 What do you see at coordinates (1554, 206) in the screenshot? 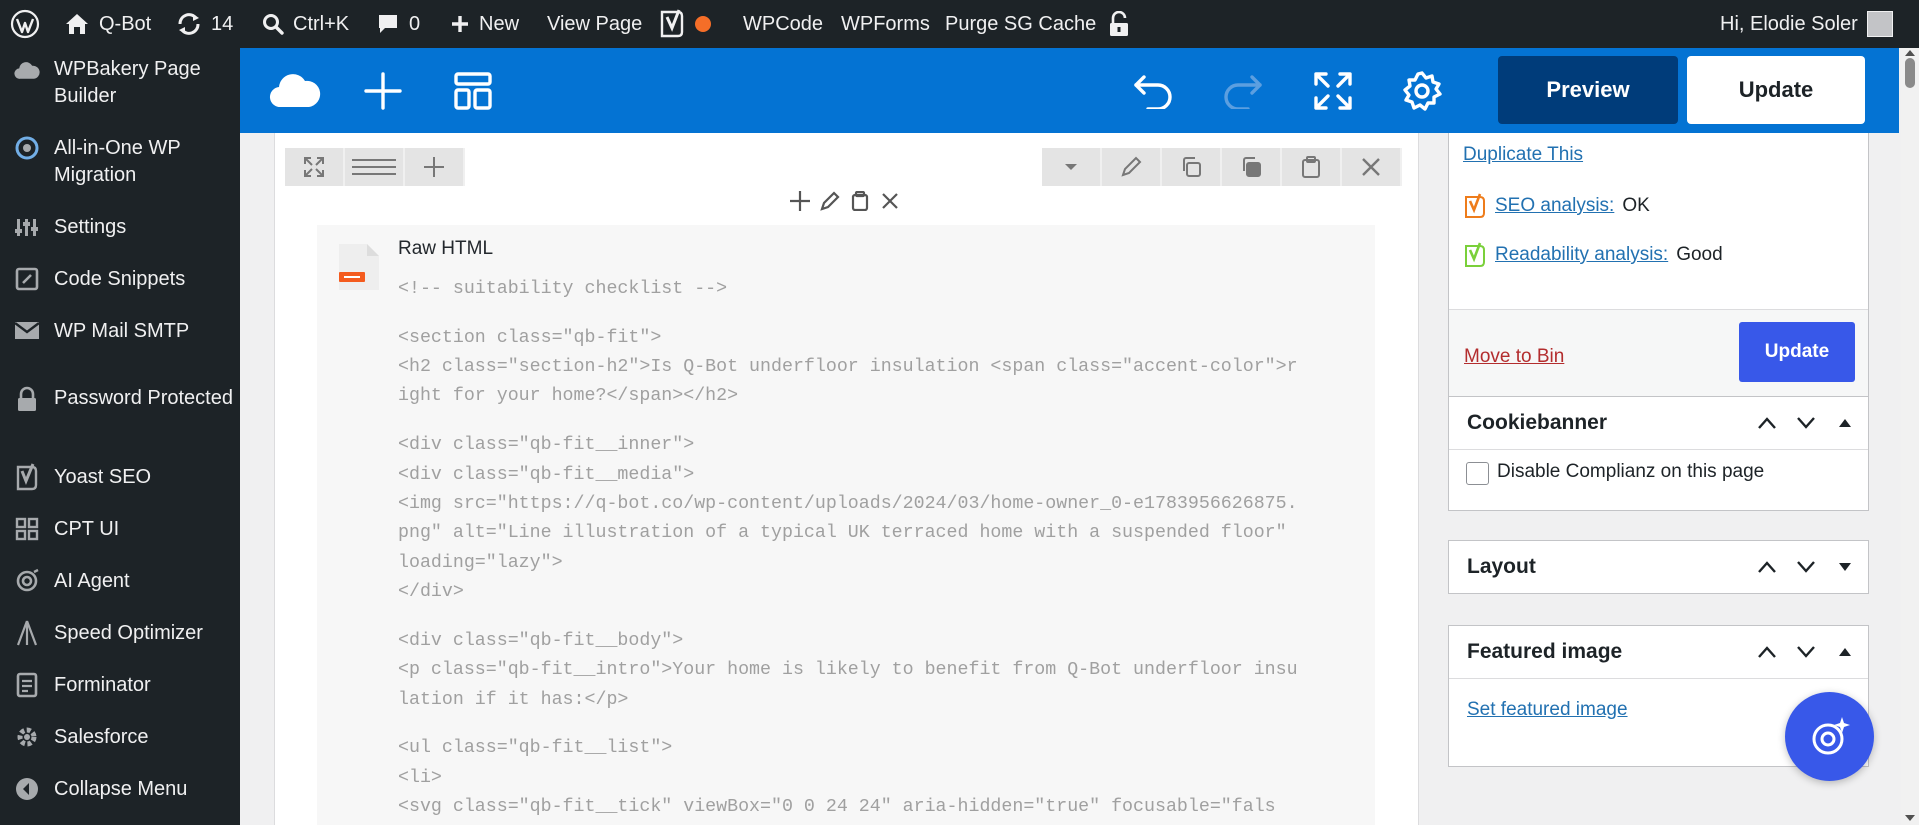
I see `seo-analysis-link: SEO analysis:` at bounding box center [1554, 206].